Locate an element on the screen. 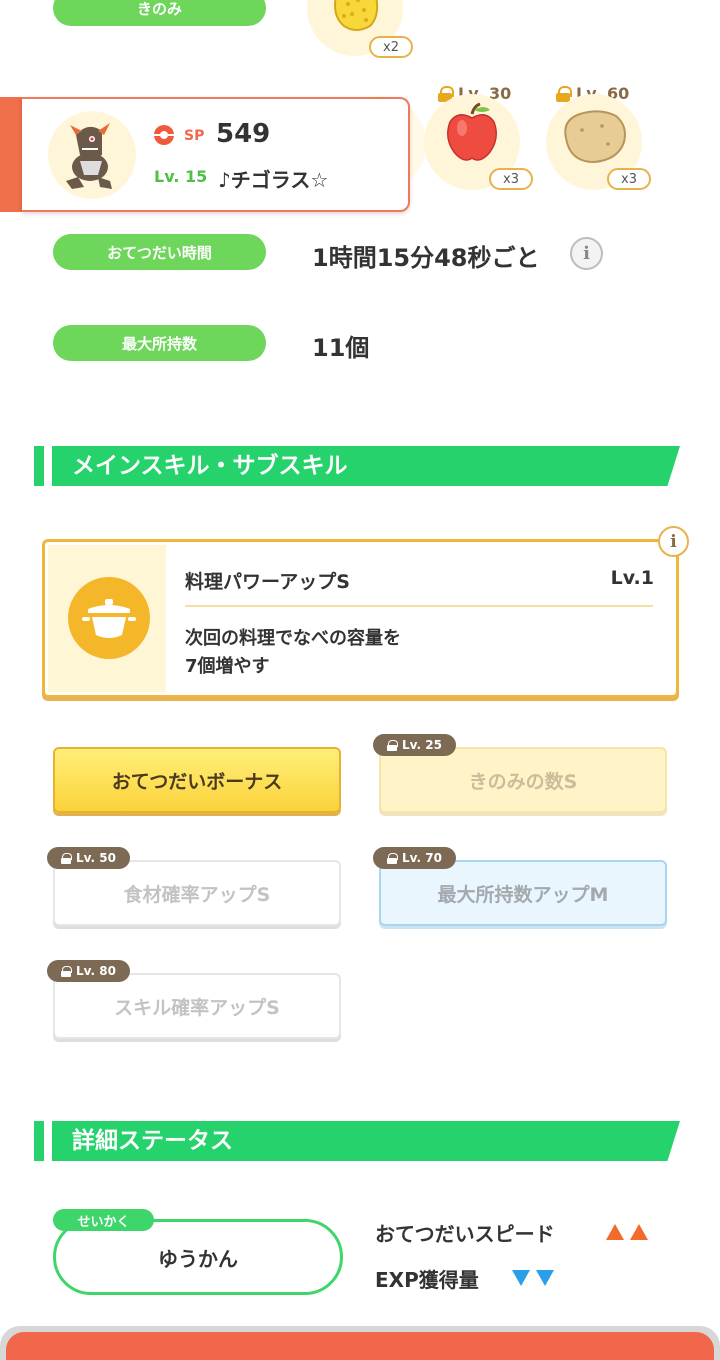  sub-skill-label: スキル確率アップS is located at coordinates (197, 1007).